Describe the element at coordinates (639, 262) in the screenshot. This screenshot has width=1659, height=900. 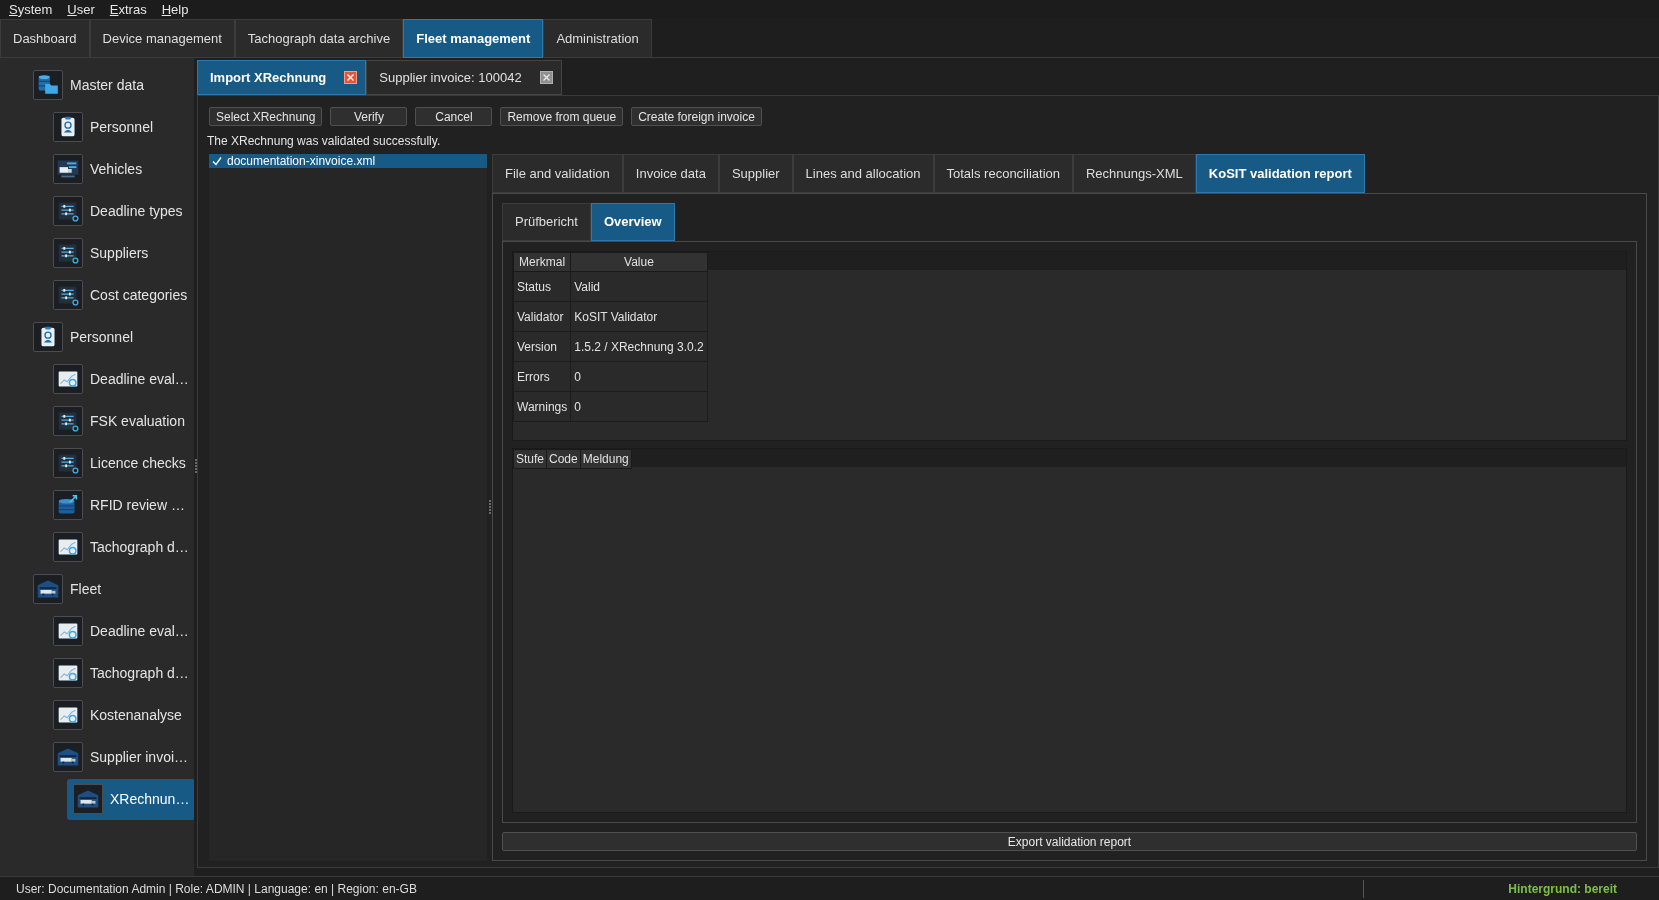
I see `column-header: Value` at that location.